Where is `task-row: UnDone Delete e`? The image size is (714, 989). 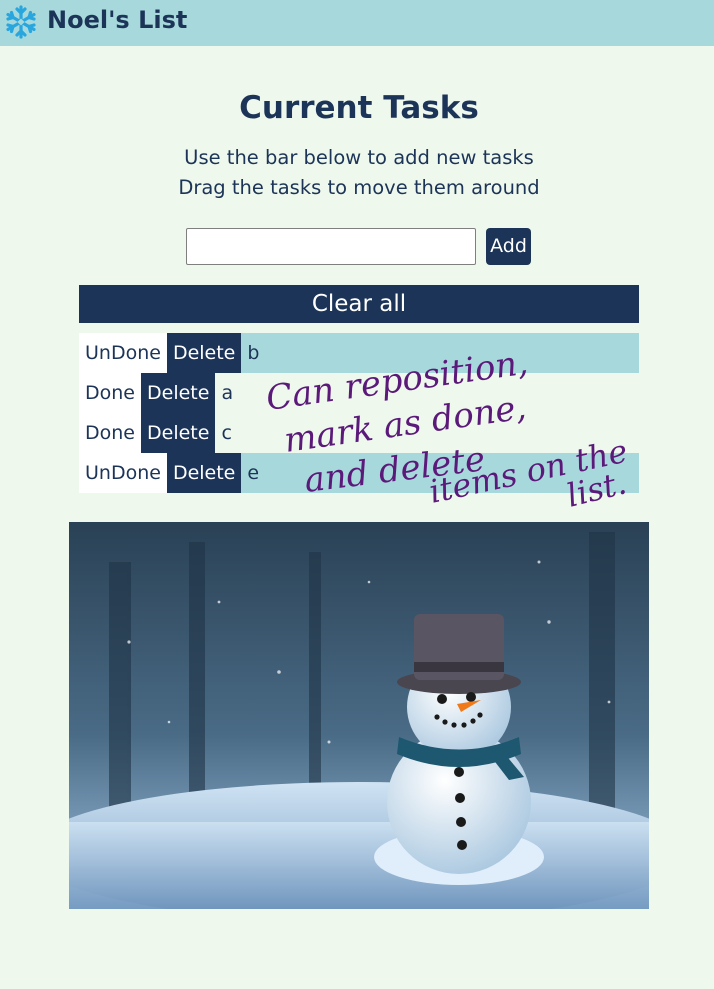
task-row: UnDone Delete e is located at coordinates (359, 473).